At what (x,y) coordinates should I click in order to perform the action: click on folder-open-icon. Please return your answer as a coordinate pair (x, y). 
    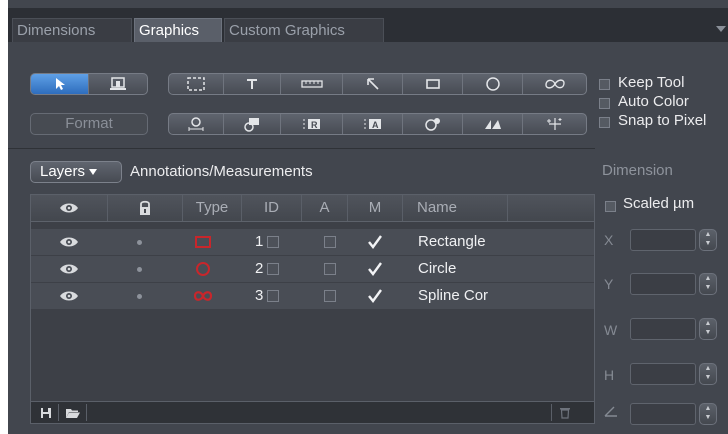
    Looking at the image, I should click on (72, 413).